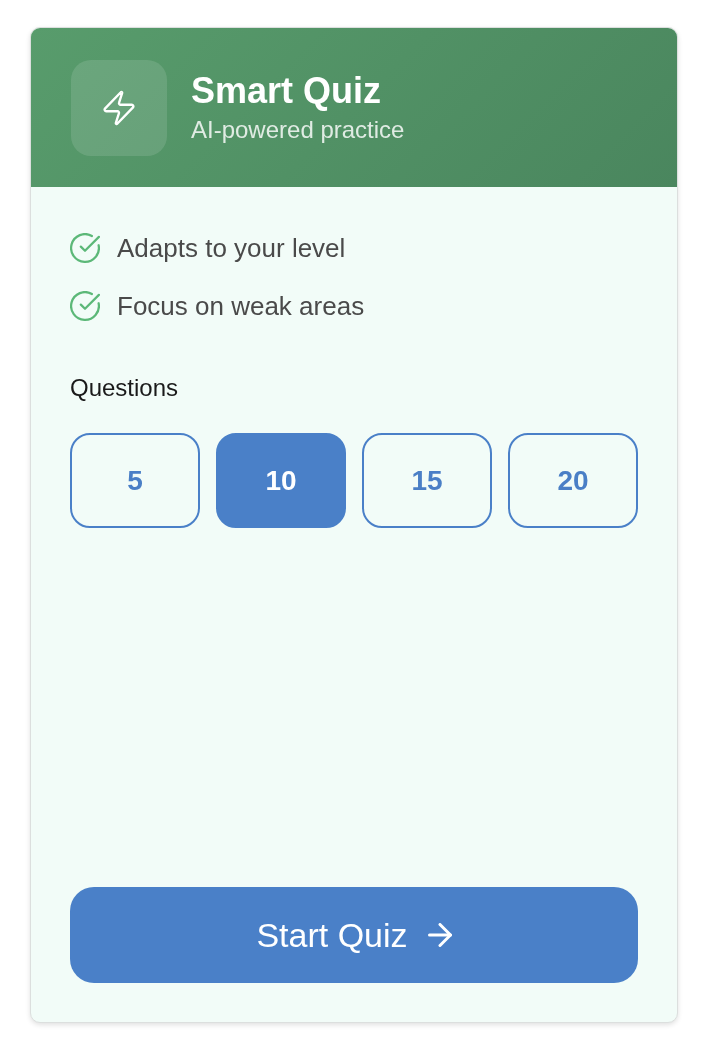 The height and width of the screenshot is (1058, 712). Describe the element at coordinates (241, 306) in the screenshot. I see `feature-text: Focus on weak areas` at that location.